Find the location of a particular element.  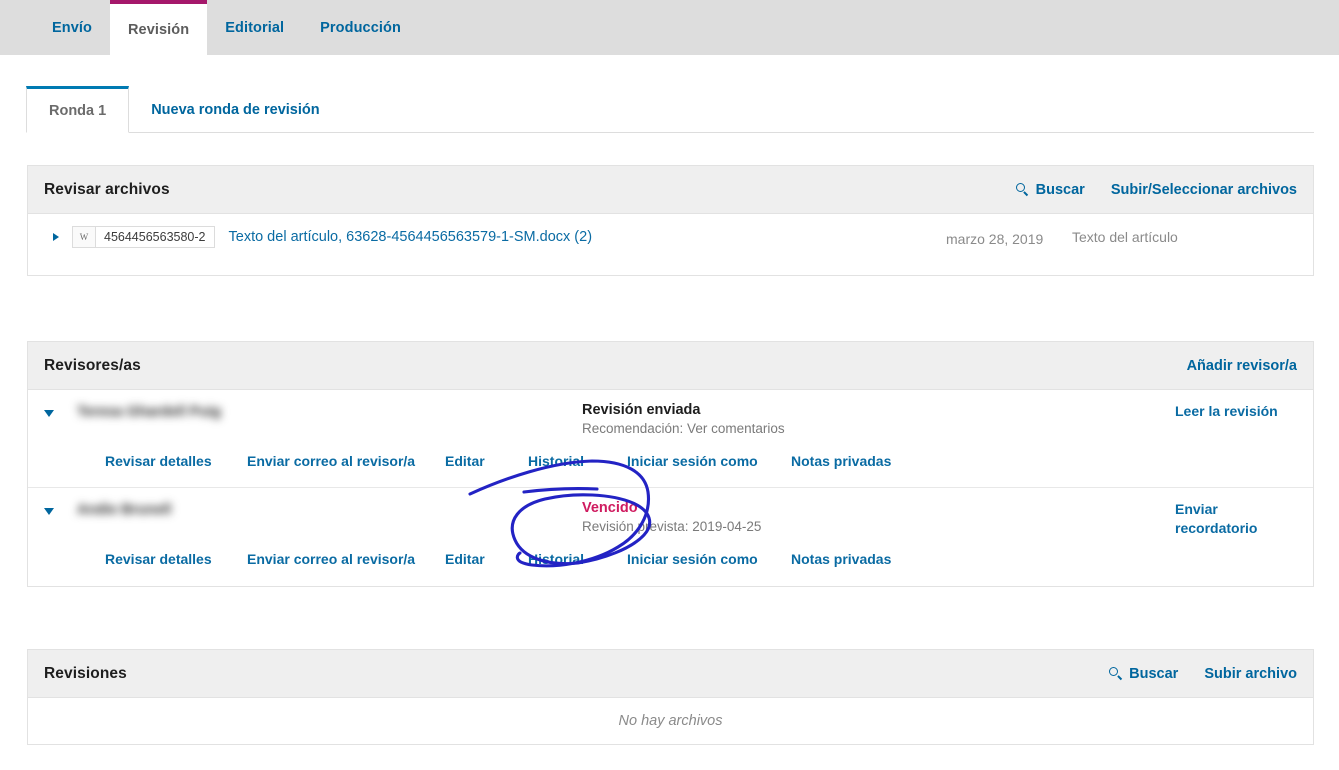

revisions-search-label: Buscar is located at coordinates (1154, 673).